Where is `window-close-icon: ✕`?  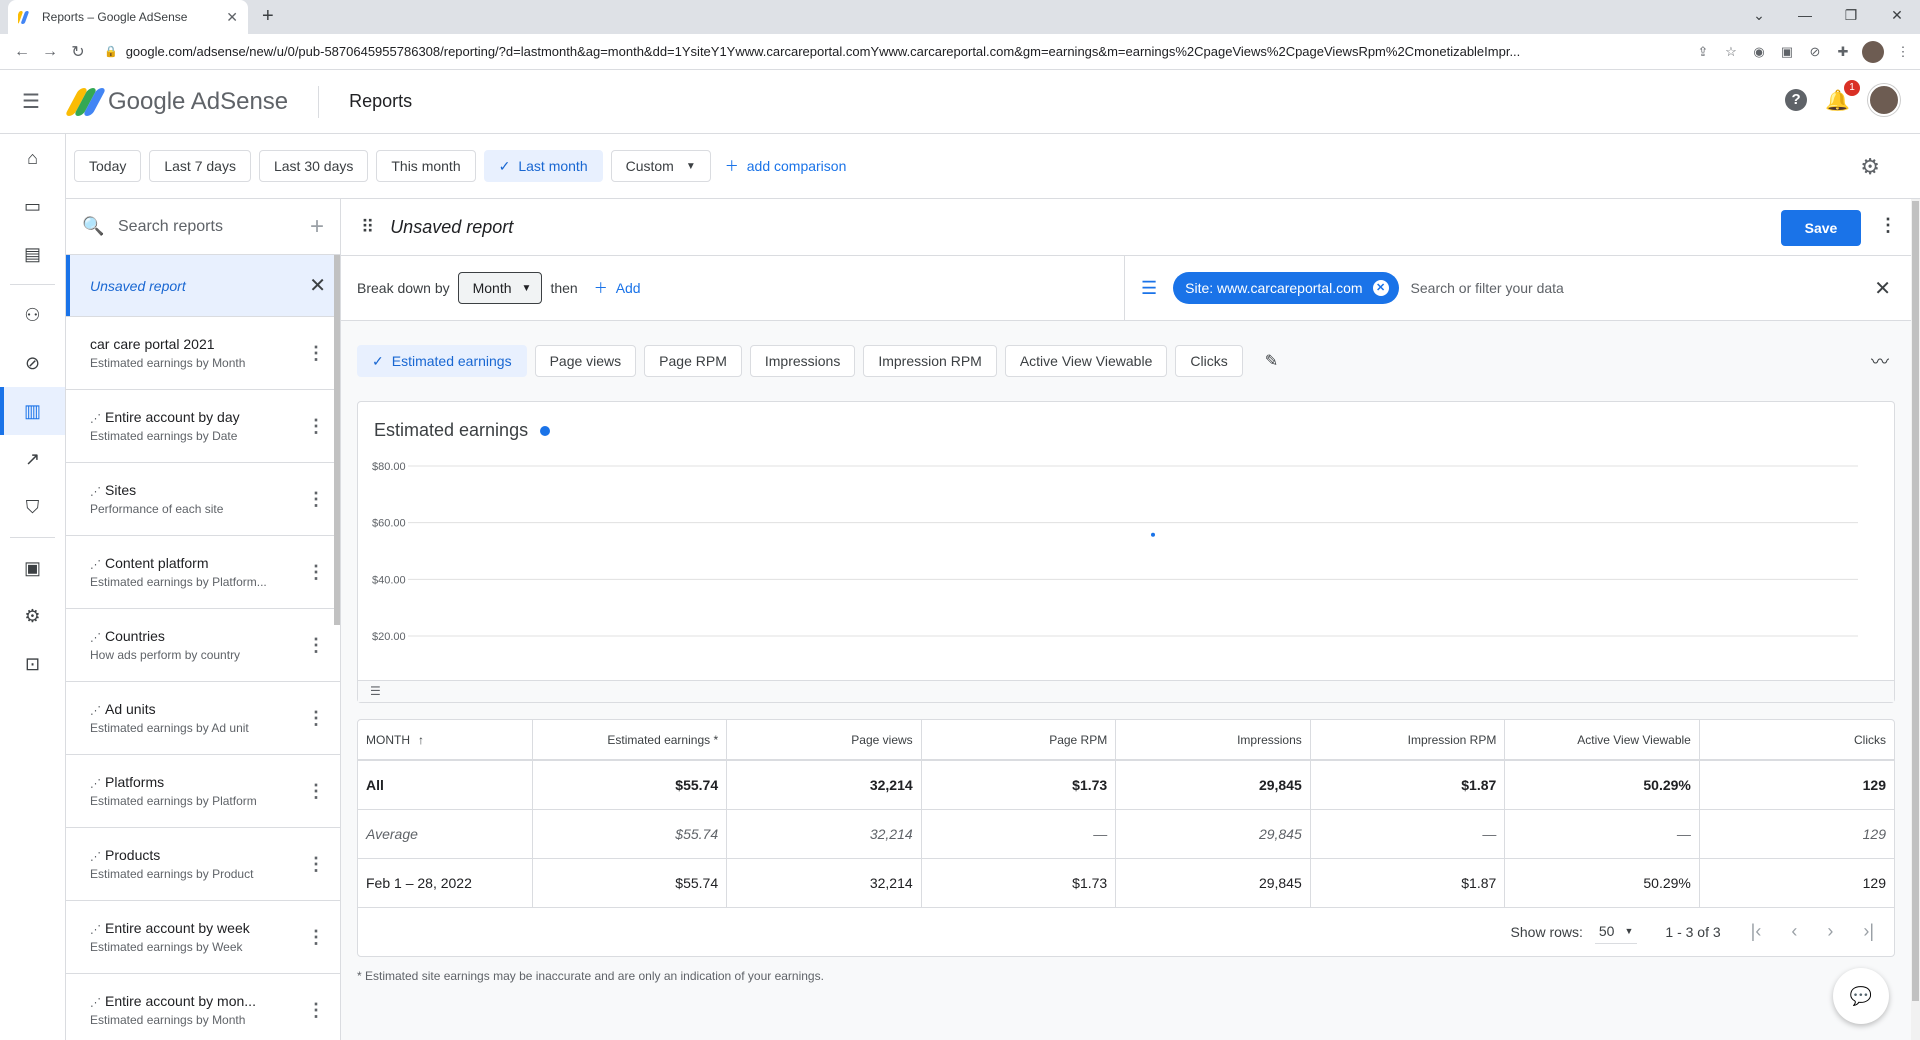
window-close-icon: ✕ is located at coordinates (1897, 17).